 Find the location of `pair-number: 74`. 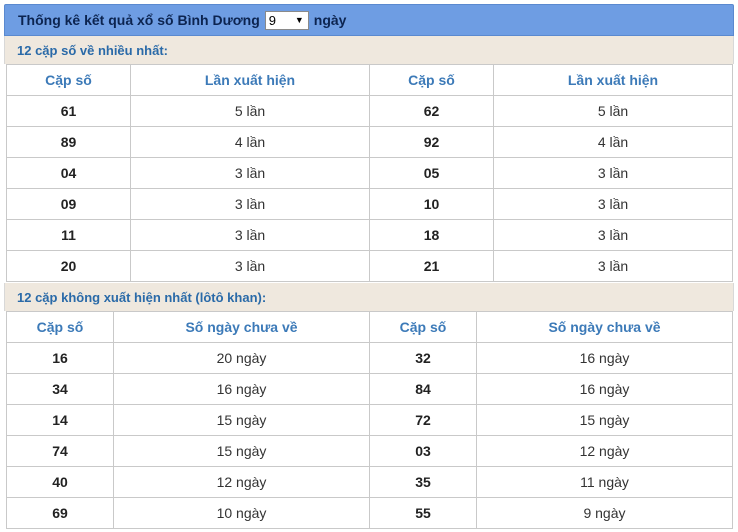

pair-number: 74 is located at coordinates (60, 451).